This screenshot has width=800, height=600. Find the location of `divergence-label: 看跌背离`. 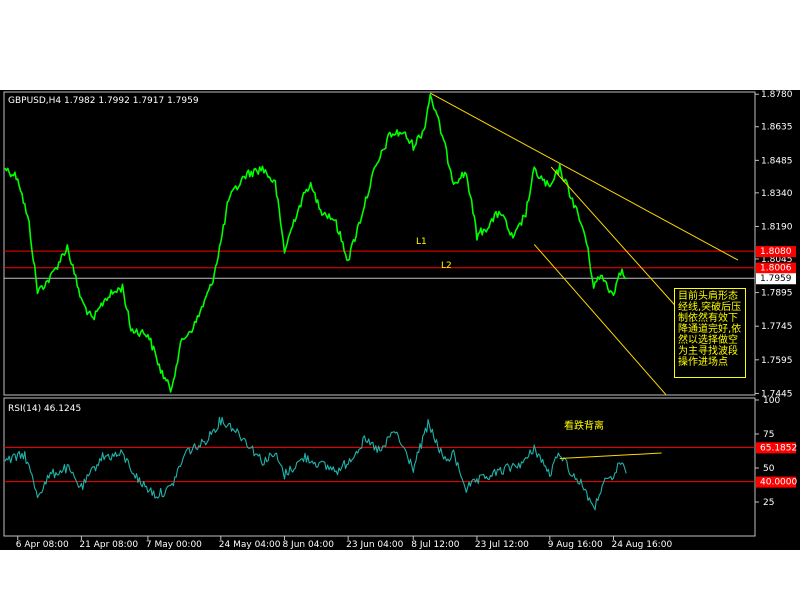

divergence-label: 看跌背离 is located at coordinates (584, 425).